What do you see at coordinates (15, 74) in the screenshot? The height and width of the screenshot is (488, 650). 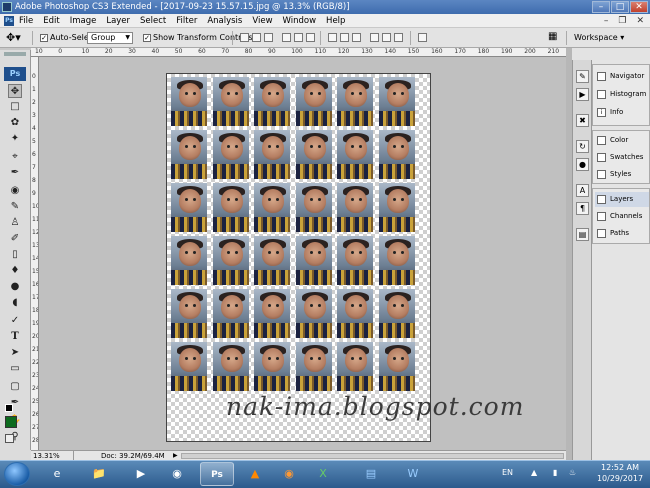 I see `ps-logo: Ps` at bounding box center [15, 74].